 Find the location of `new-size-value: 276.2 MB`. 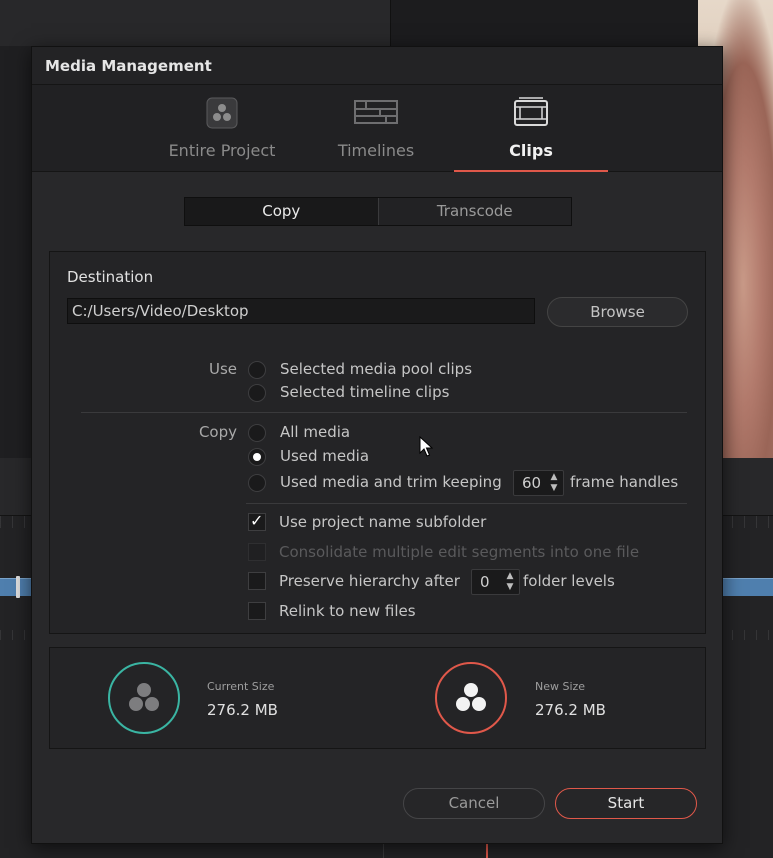

new-size-value: 276.2 MB is located at coordinates (570, 710).